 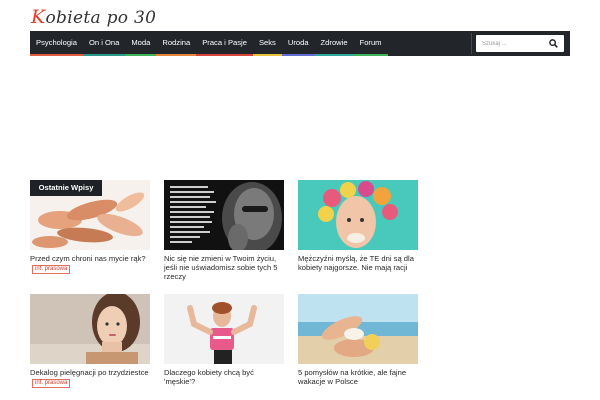 What do you see at coordinates (224, 43) in the screenshot?
I see `nav-item-praca-i-pasje: Praca i Pasje` at bounding box center [224, 43].